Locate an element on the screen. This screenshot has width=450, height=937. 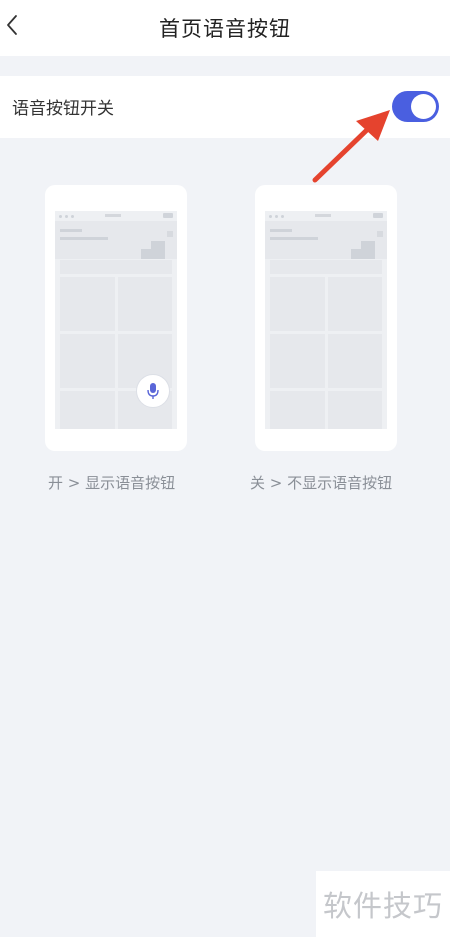
toggle-knob is located at coordinates (423, 106).